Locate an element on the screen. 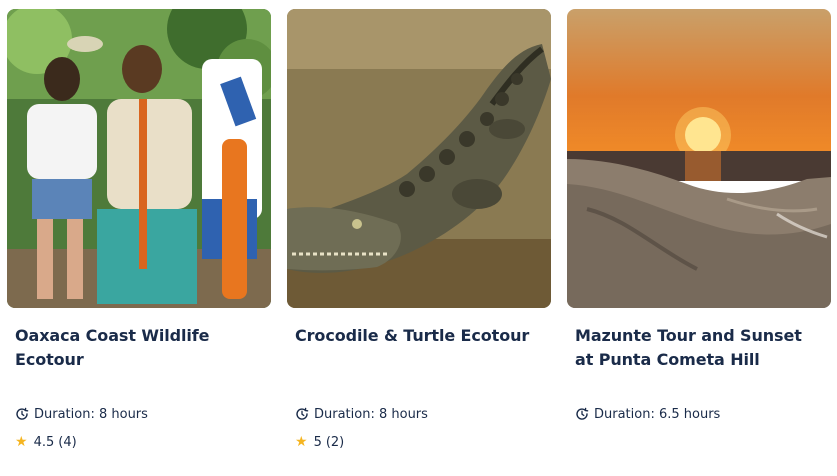  rating-value: 4.5 is located at coordinates (44, 442).